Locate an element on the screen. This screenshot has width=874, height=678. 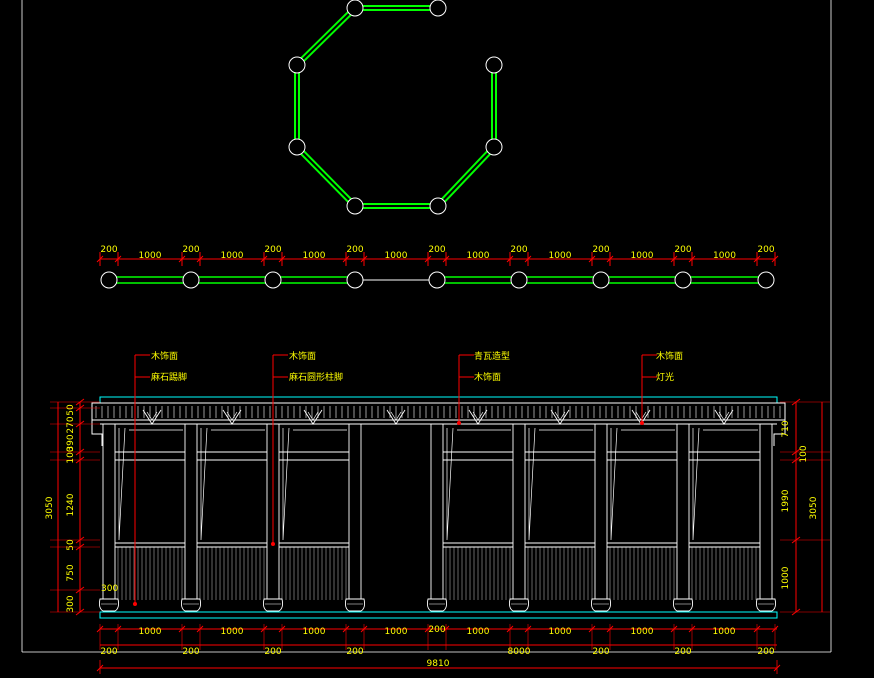
callout-3: 青瓦造型 木饰面 is located at coordinates (492, 366).